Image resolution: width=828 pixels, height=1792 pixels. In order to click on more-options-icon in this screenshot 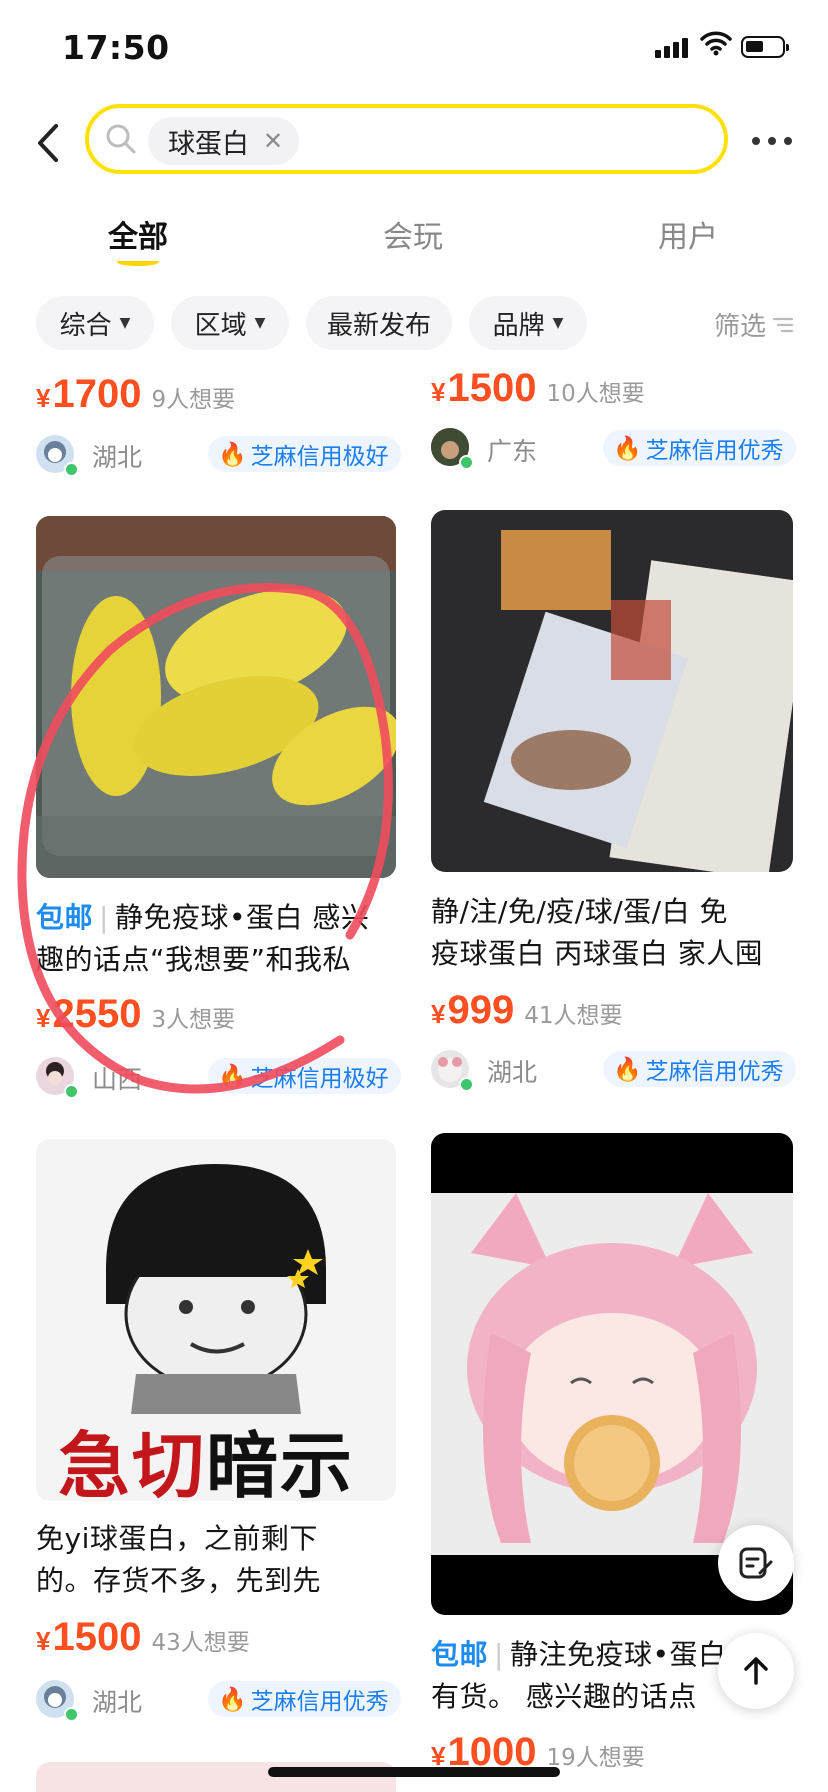, I will do `click(772, 141)`.